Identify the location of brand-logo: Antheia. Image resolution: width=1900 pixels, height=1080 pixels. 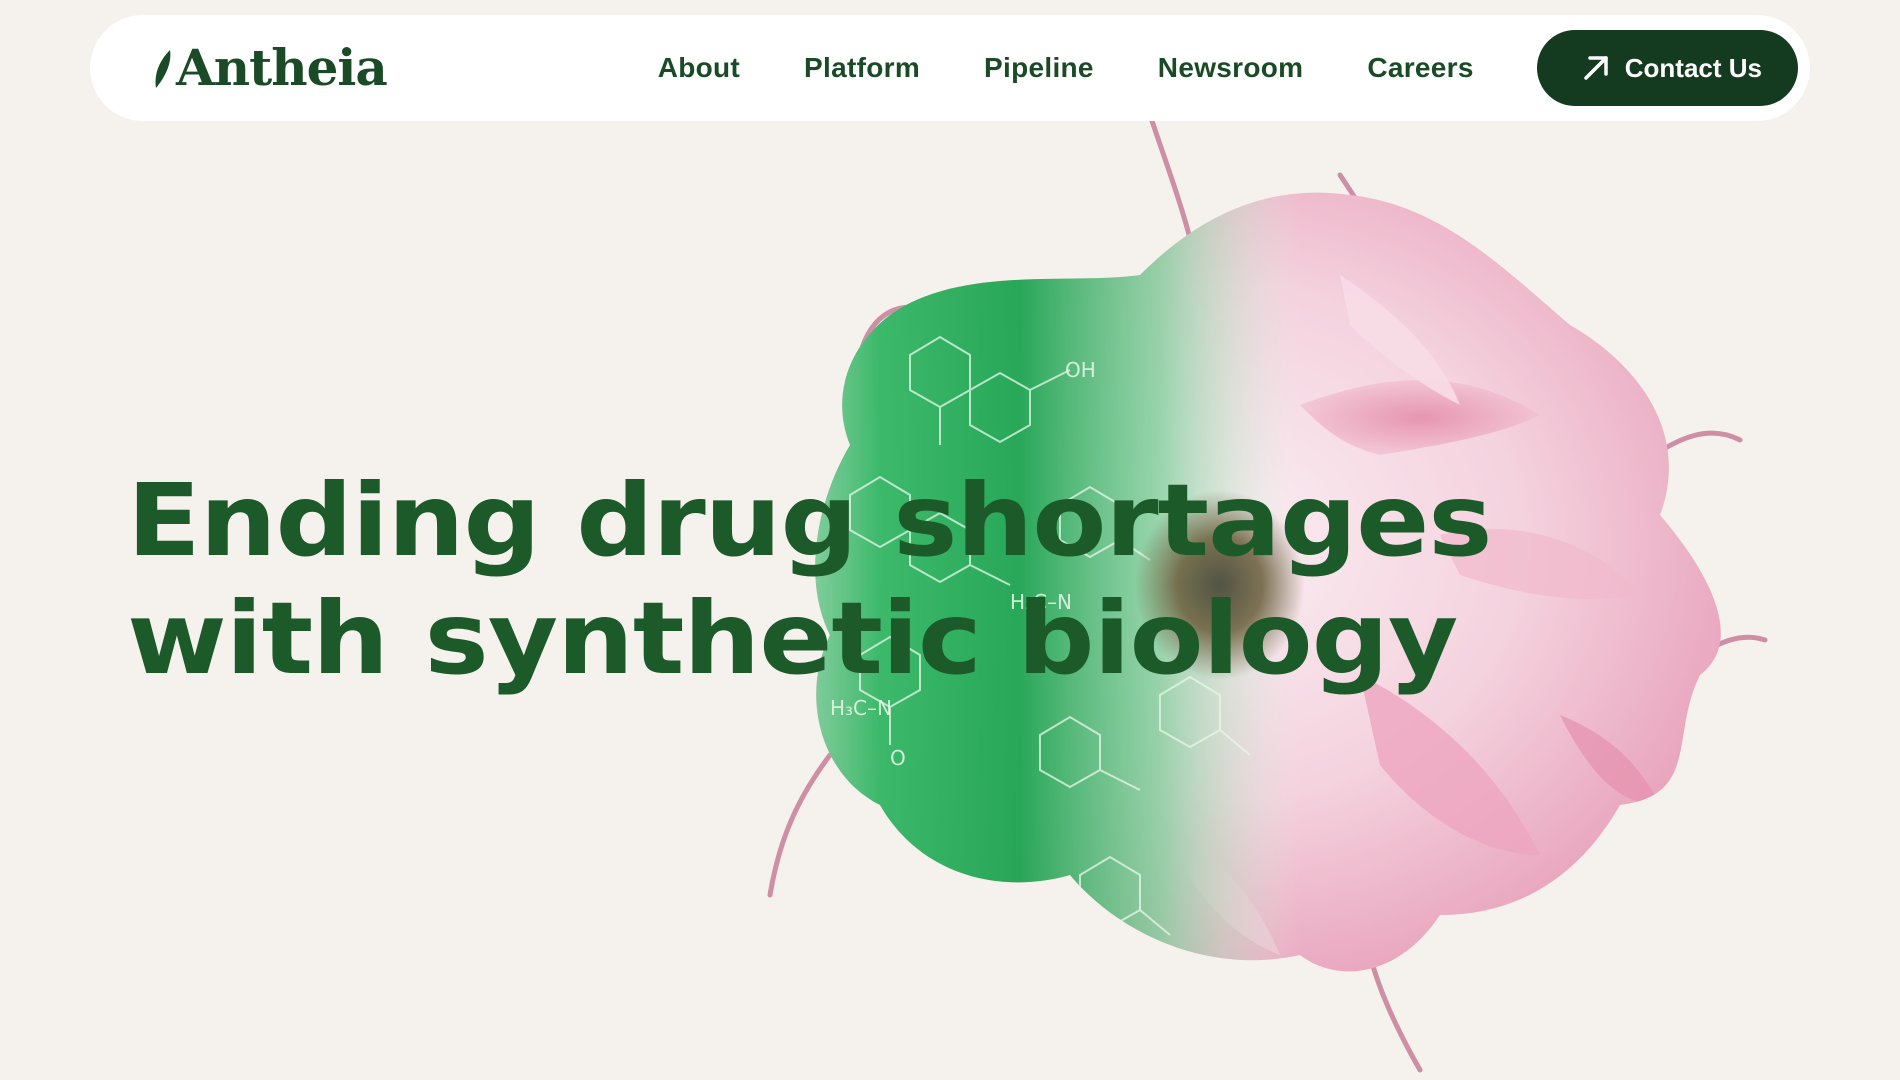
(270, 67).